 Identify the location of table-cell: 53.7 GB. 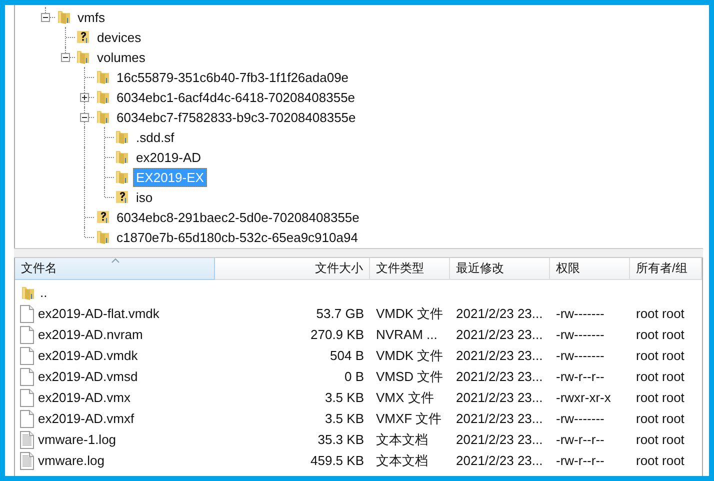
(340, 313).